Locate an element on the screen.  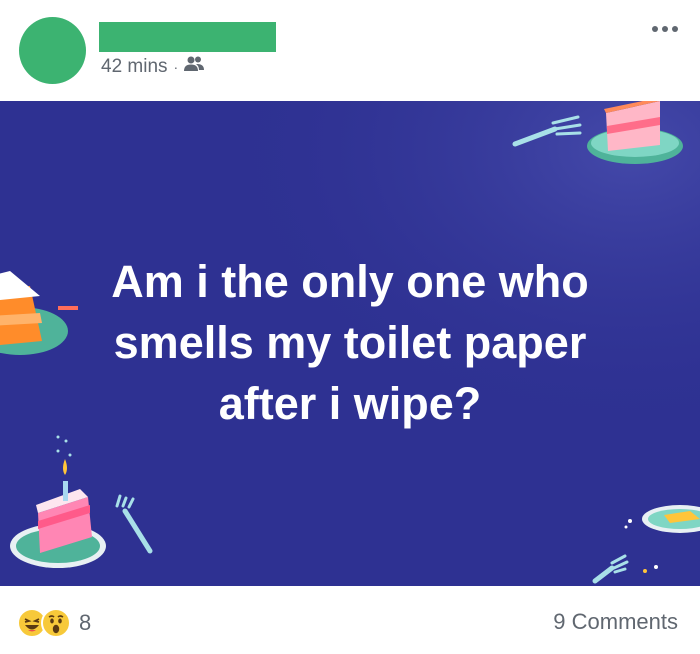
avatar is located at coordinates (52, 50).